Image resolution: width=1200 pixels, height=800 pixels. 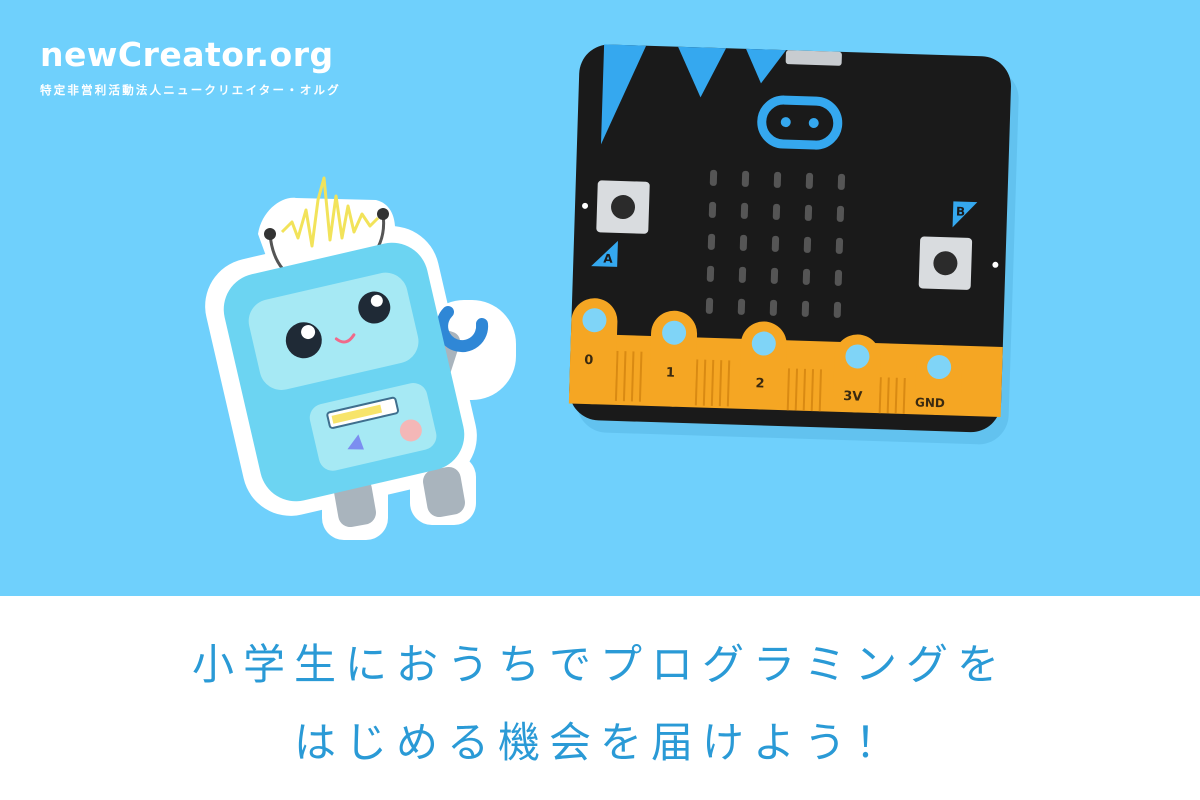 I want to click on pin-label-3v: 3V, so click(x=853, y=397).